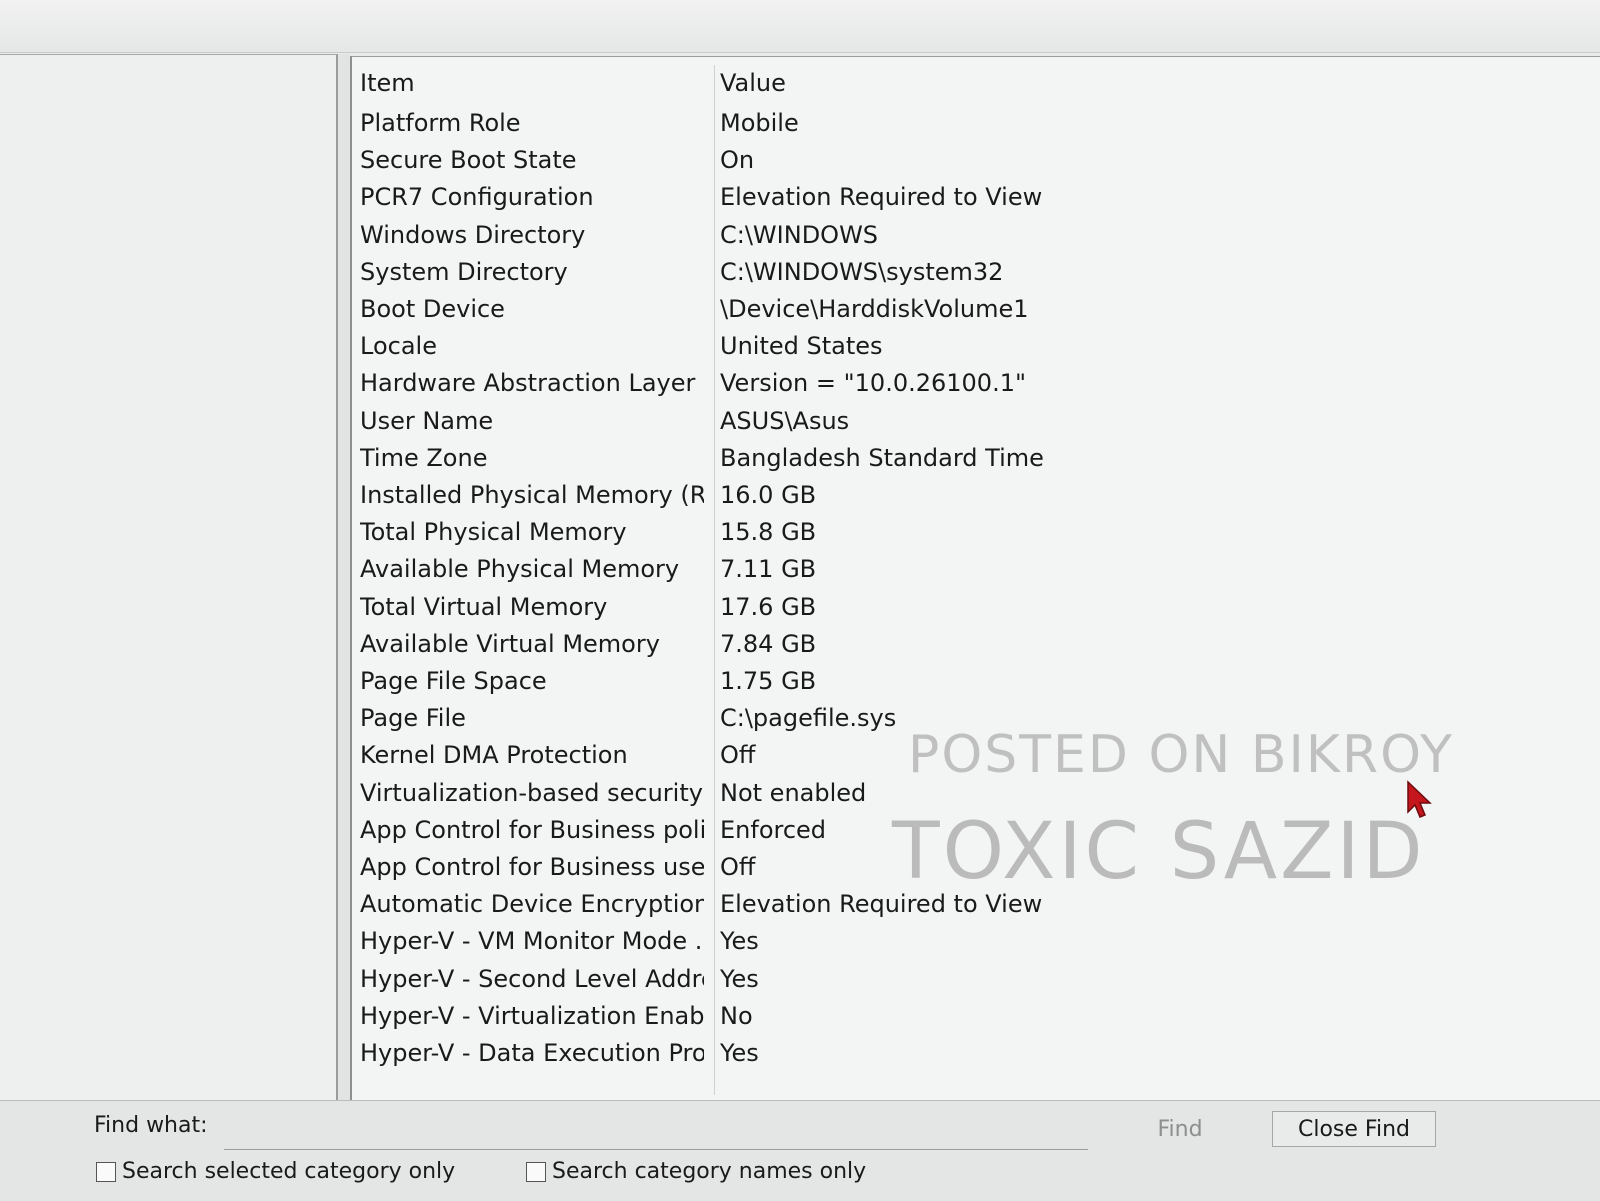  Describe the element at coordinates (768, 495) in the screenshot. I see `row-value: 16.0 GB` at that location.